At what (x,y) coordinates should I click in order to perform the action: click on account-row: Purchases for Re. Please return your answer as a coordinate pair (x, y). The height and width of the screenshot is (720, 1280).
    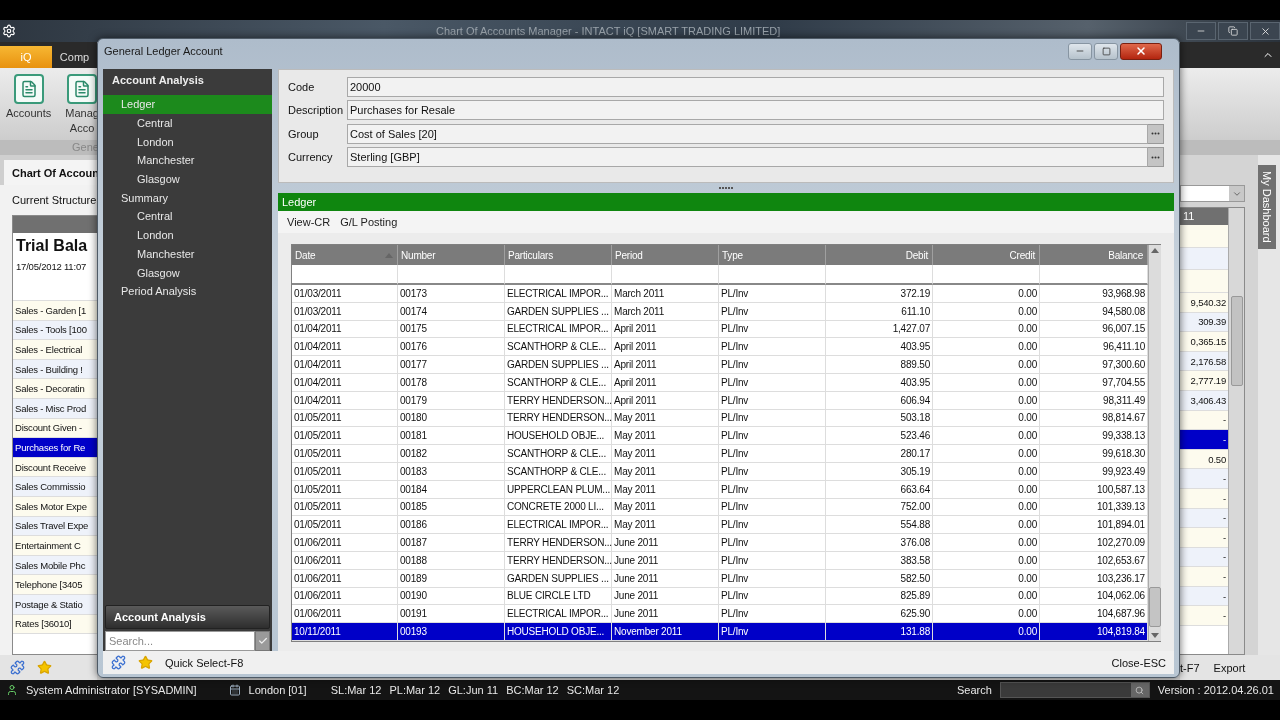
    Looking at the image, I should click on (55, 448).